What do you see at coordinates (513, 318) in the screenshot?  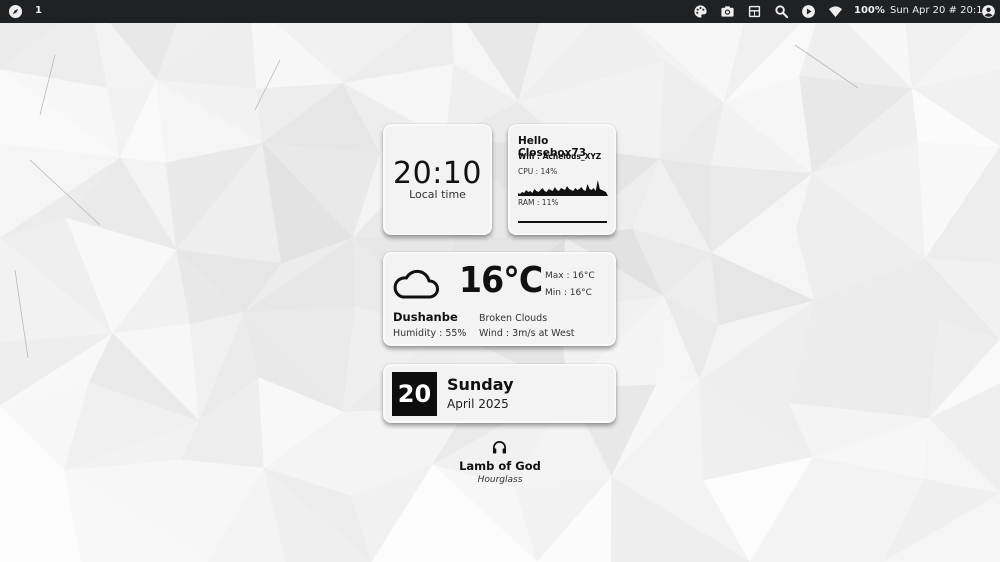 I see `weather-description: Broken Clouds` at bounding box center [513, 318].